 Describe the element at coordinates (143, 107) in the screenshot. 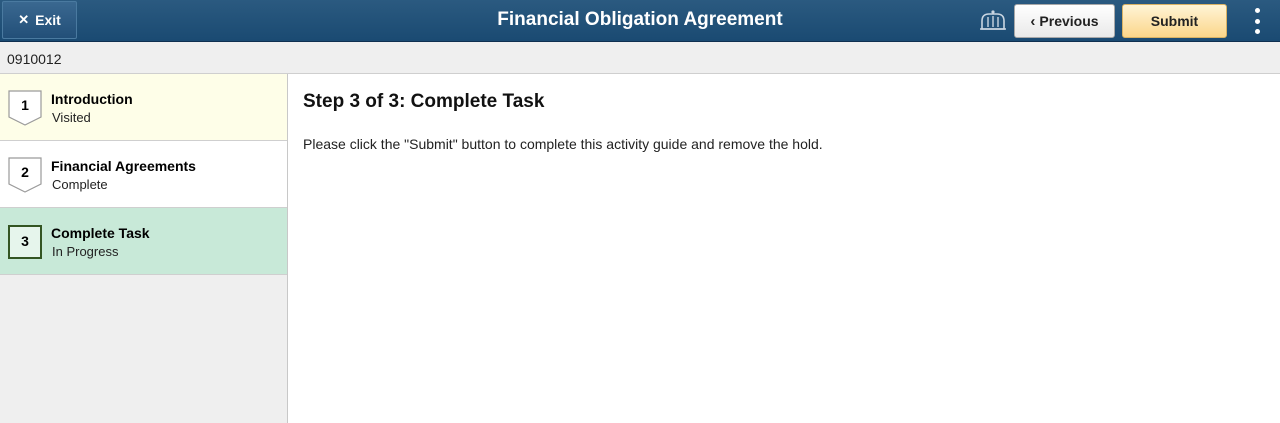

I see `step-item-introduction: 1 Introduction Visited` at that location.